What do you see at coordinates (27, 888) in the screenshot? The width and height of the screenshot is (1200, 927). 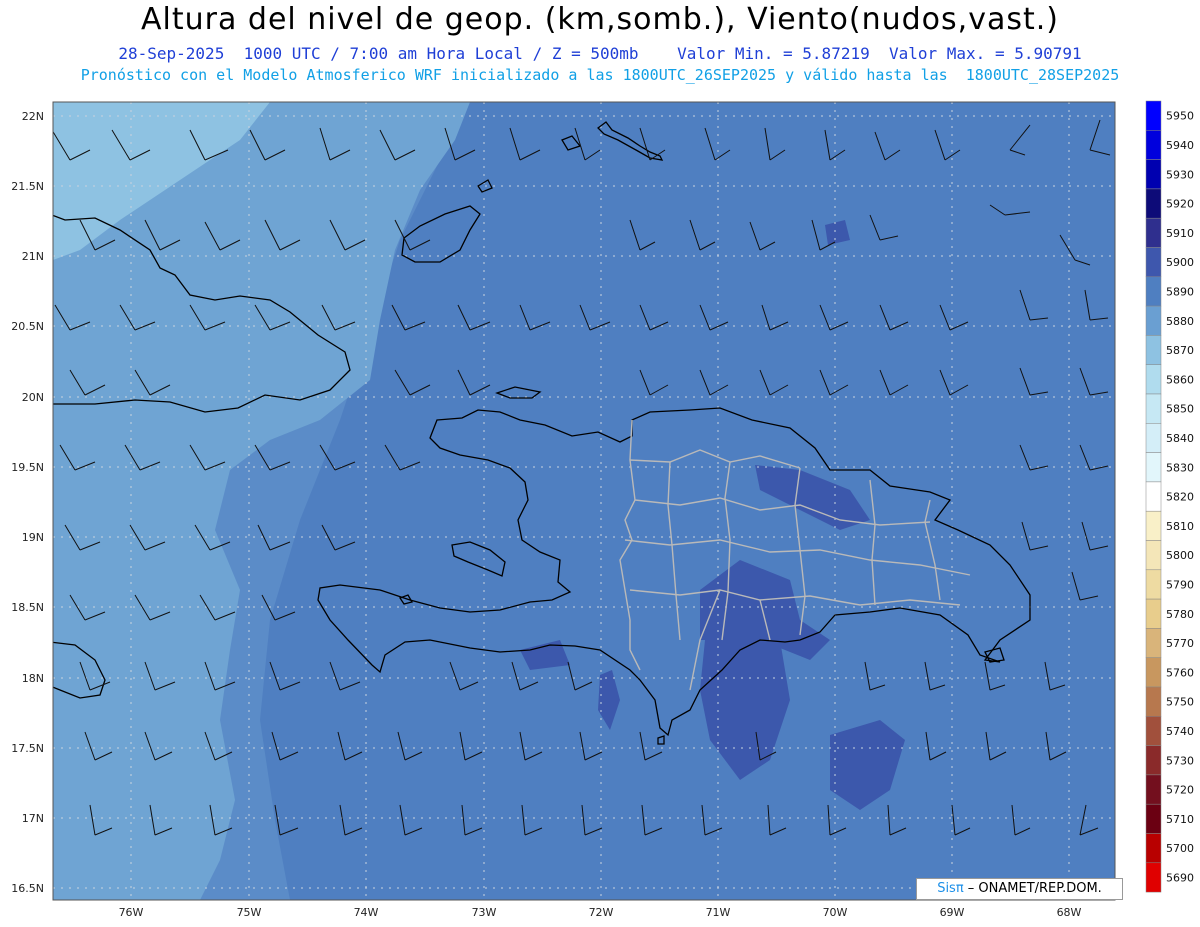 I see `lat-label: 16.5N` at bounding box center [27, 888].